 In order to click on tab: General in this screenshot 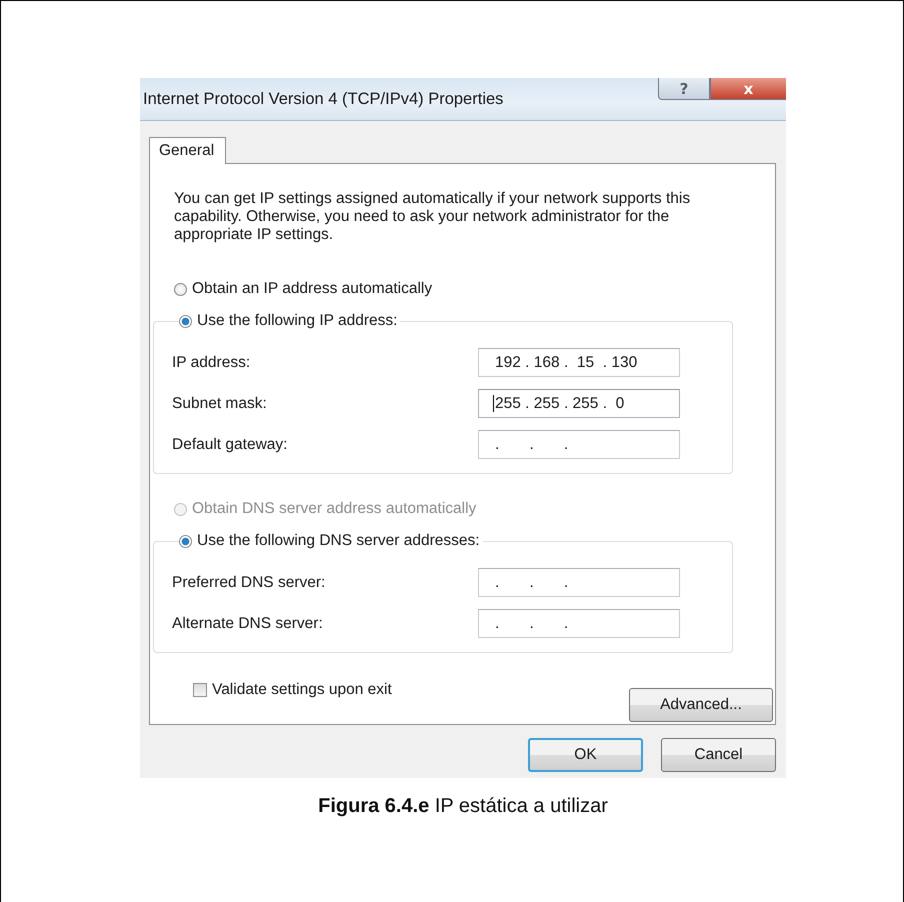, I will do `click(187, 150)`.